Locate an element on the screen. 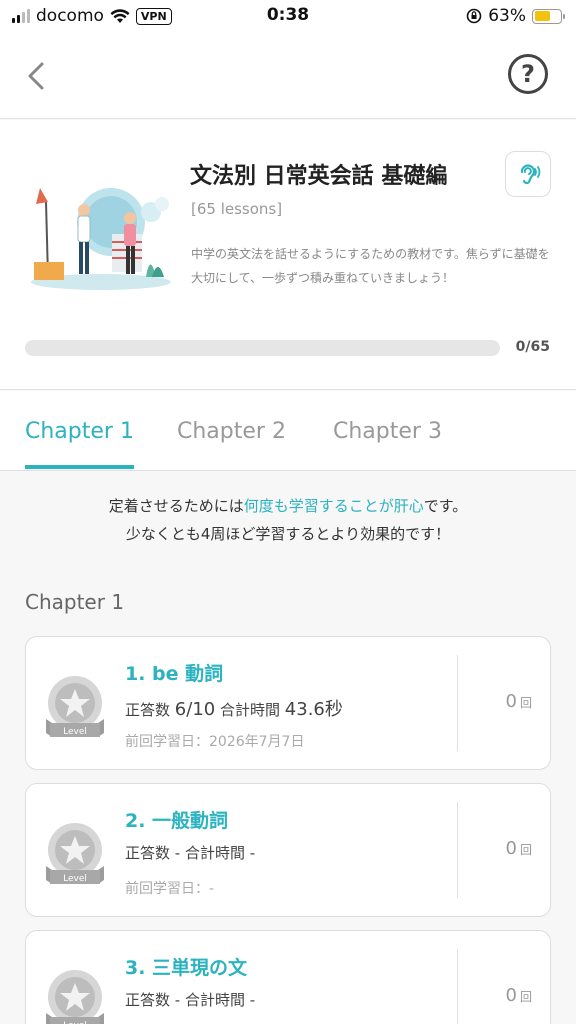 The image size is (576, 1024). lesson-count: [65 lessons] is located at coordinates (237, 209).